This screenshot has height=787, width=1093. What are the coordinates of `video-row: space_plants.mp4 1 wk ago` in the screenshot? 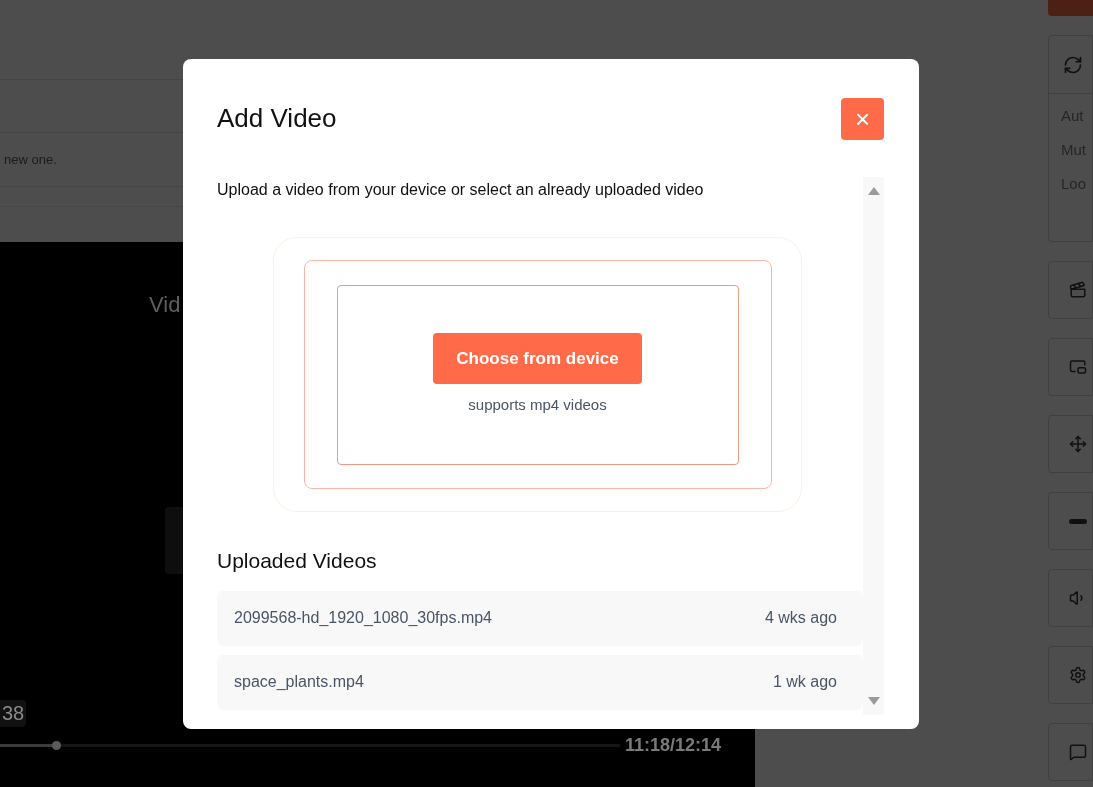 It's located at (540, 682).